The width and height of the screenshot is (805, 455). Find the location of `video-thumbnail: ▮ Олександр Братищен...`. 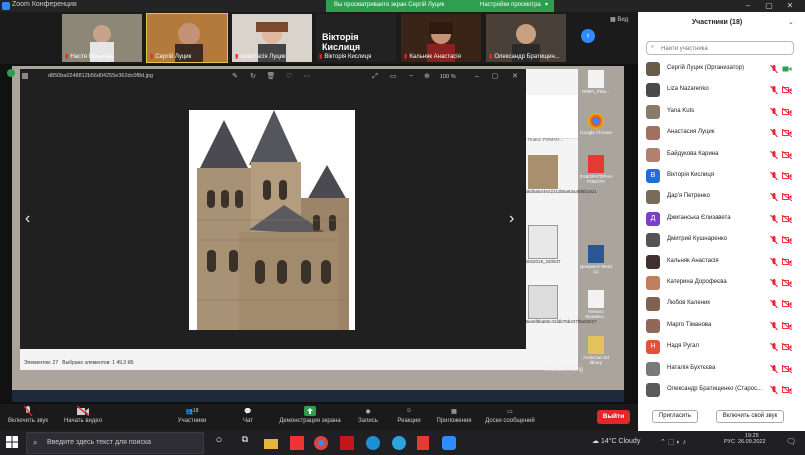

video-thumbnail: ▮ Олександр Братищен... is located at coordinates (526, 38).